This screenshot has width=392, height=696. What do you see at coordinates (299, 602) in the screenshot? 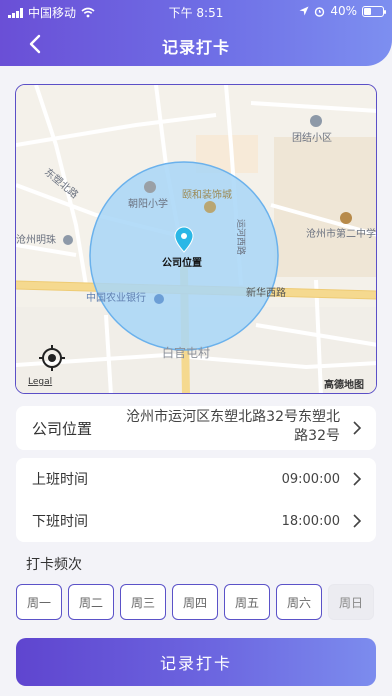
I see `day-toggle-sat: 周六` at bounding box center [299, 602].